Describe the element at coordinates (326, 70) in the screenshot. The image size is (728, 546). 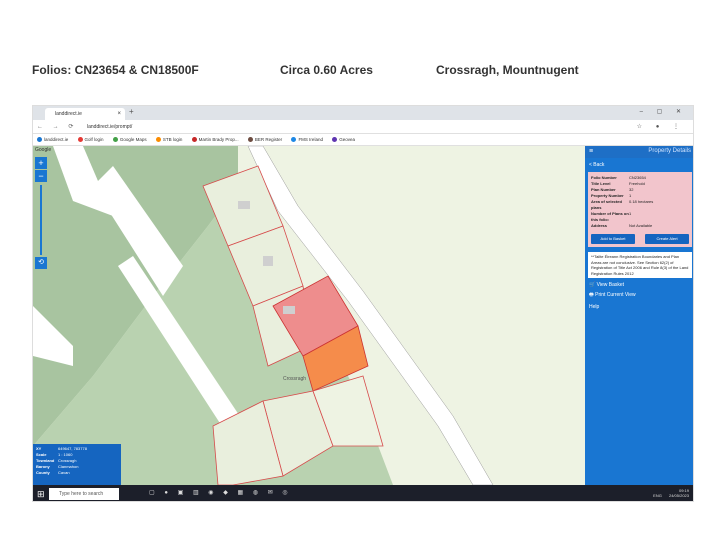
I see `area-heading: Circa 0.60 Acres` at that location.